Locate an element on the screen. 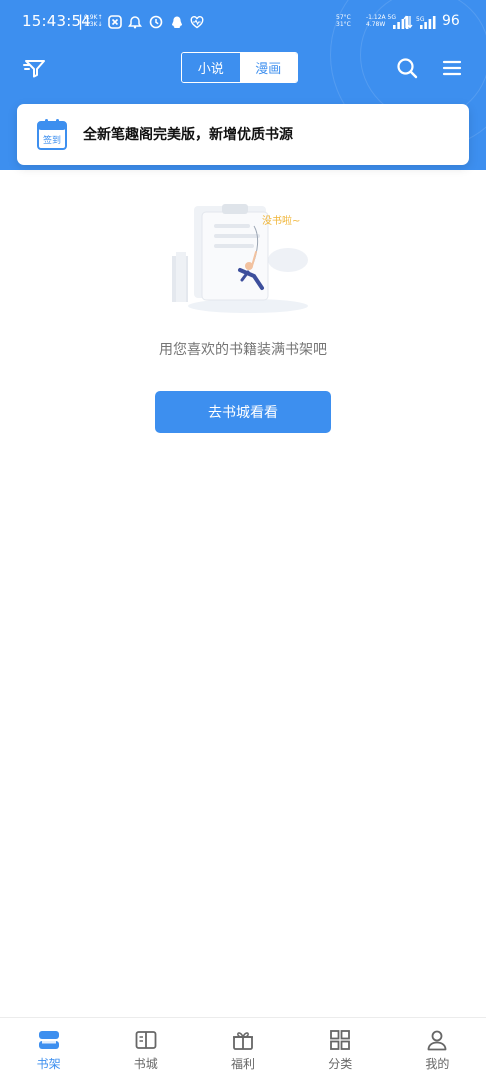 The image size is (486, 1080). clock-icon is located at coordinates (156, 22).